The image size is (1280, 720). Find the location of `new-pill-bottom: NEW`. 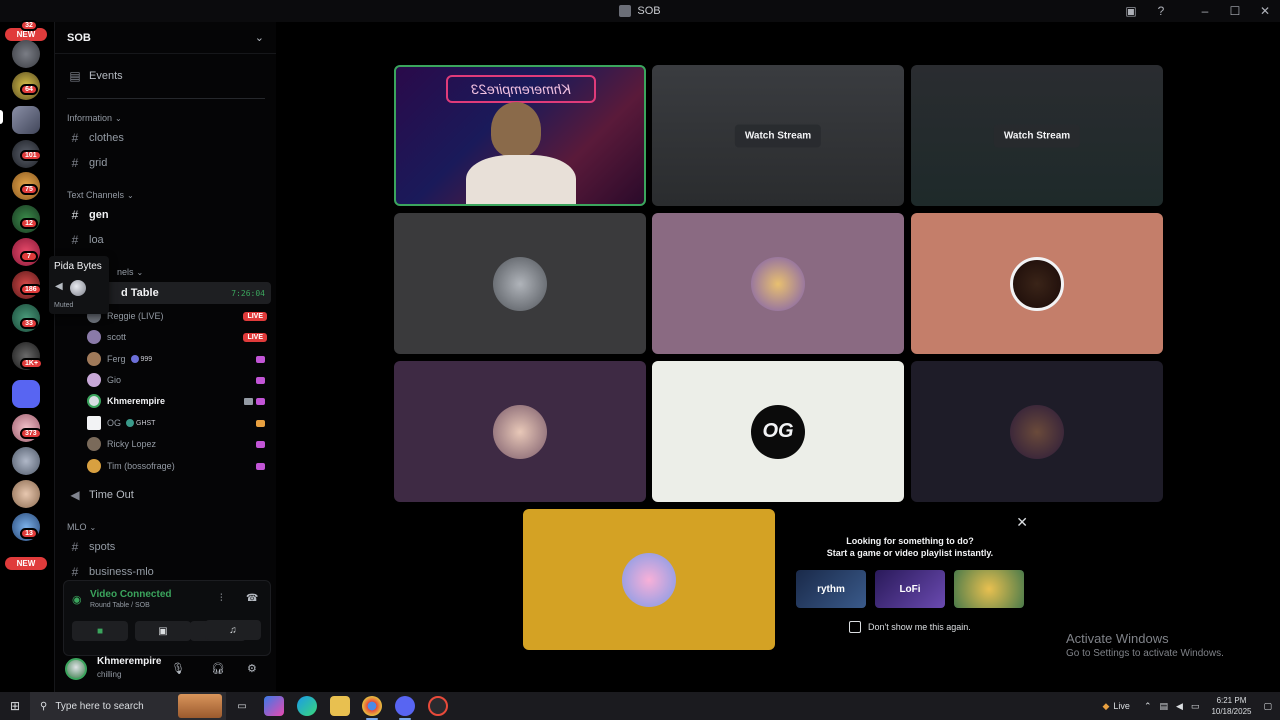

new-pill-bottom: NEW is located at coordinates (26, 563).